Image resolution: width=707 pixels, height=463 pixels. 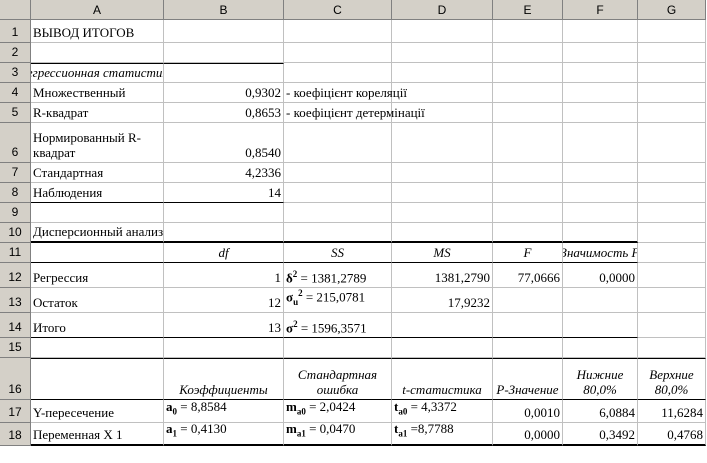 What do you see at coordinates (97, 275) in the screenshot?
I see `cell-a12: Регрессия` at bounding box center [97, 275].